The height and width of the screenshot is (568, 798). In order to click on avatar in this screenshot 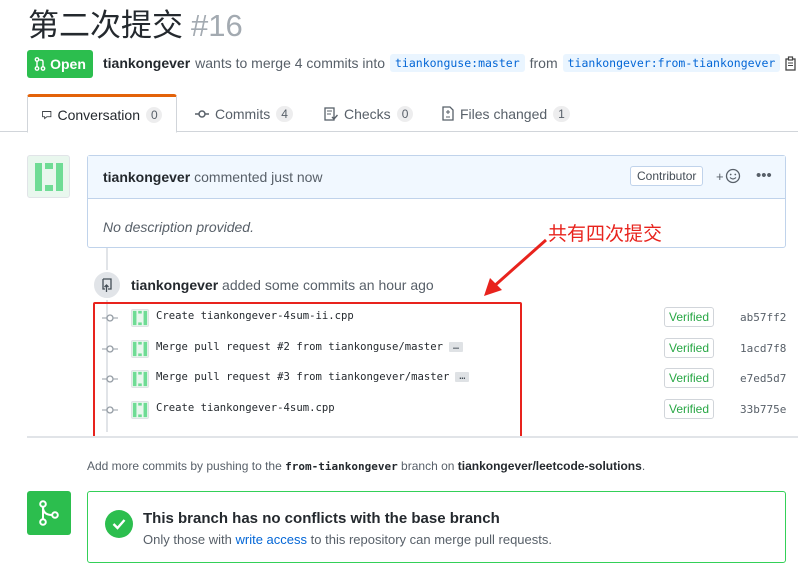, I will do `click(48, 176)`.